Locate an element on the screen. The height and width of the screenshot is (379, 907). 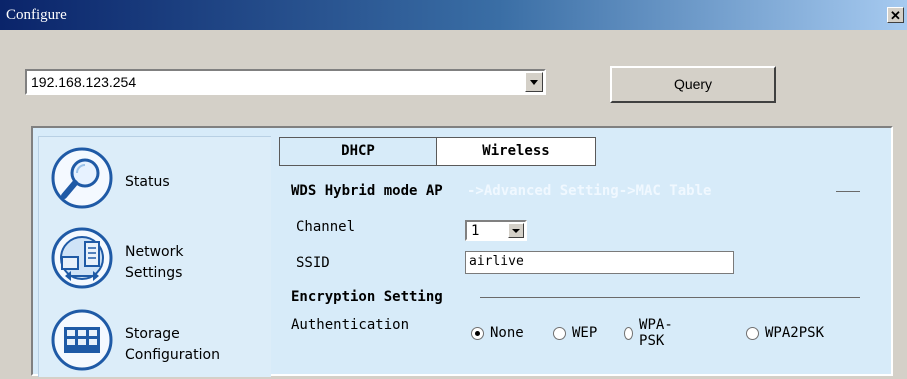
sidebar-item-label-line2: Settings is located at coordinates (154, 273).